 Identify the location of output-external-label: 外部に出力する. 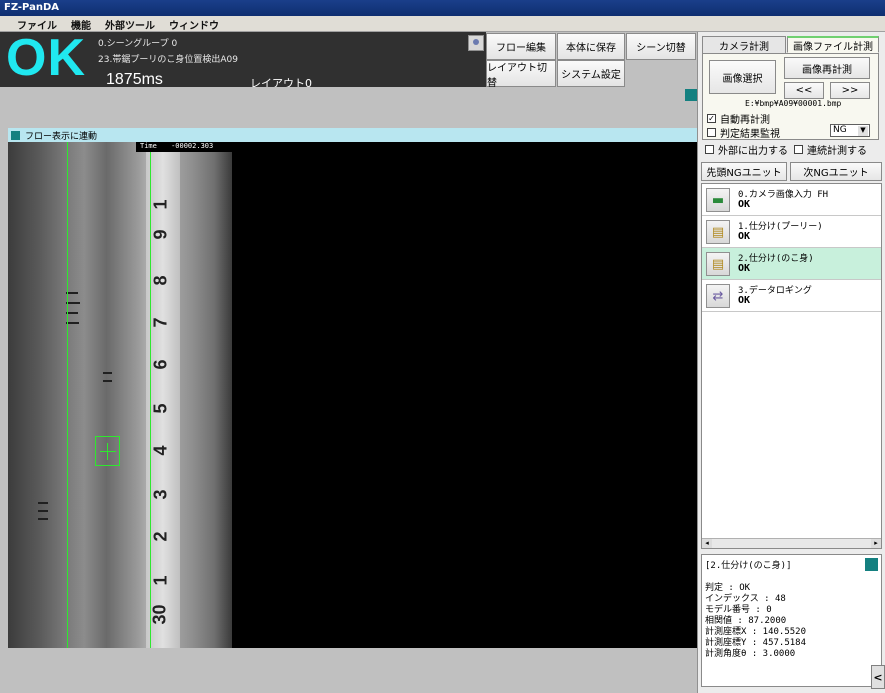
(753, 151).